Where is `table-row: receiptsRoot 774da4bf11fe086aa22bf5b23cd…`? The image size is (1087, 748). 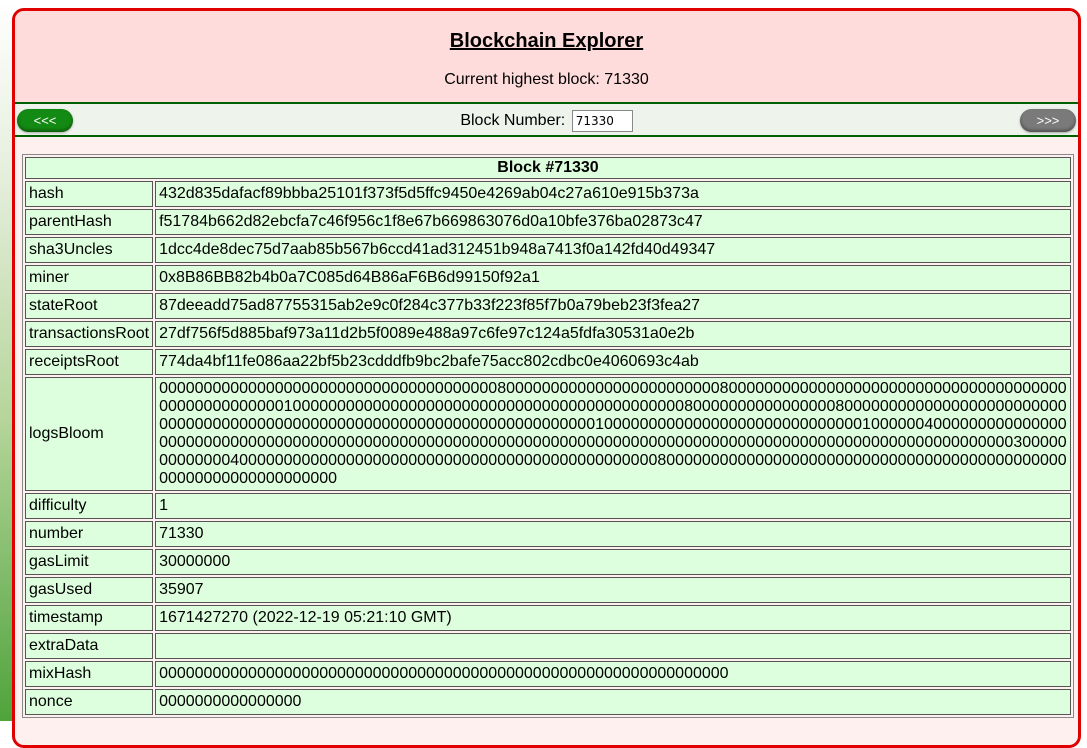 table-row: receiptsRoot 774da4bf11fe086aa22bf5b23cd… is located at coordinates (548, 362).